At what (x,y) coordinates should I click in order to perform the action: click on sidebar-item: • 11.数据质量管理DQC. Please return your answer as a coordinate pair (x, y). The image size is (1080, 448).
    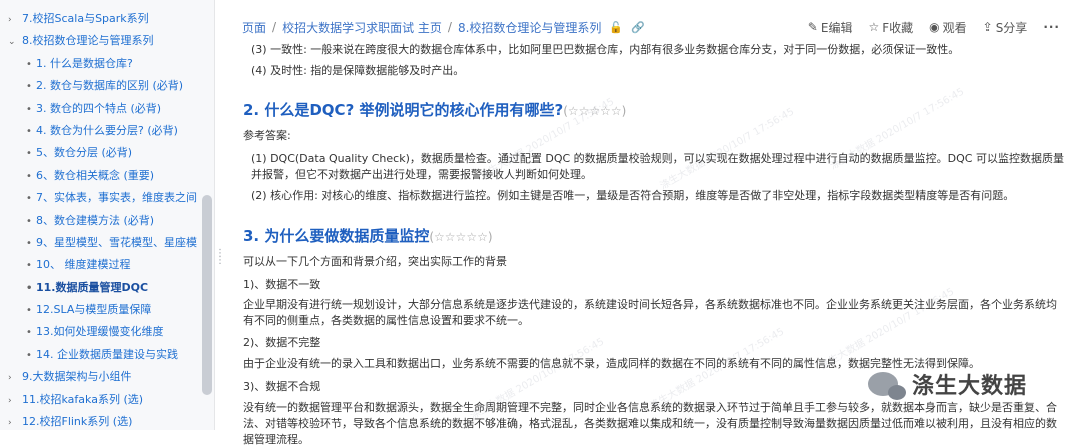
    Looking at the image, I should click on (107, 288).